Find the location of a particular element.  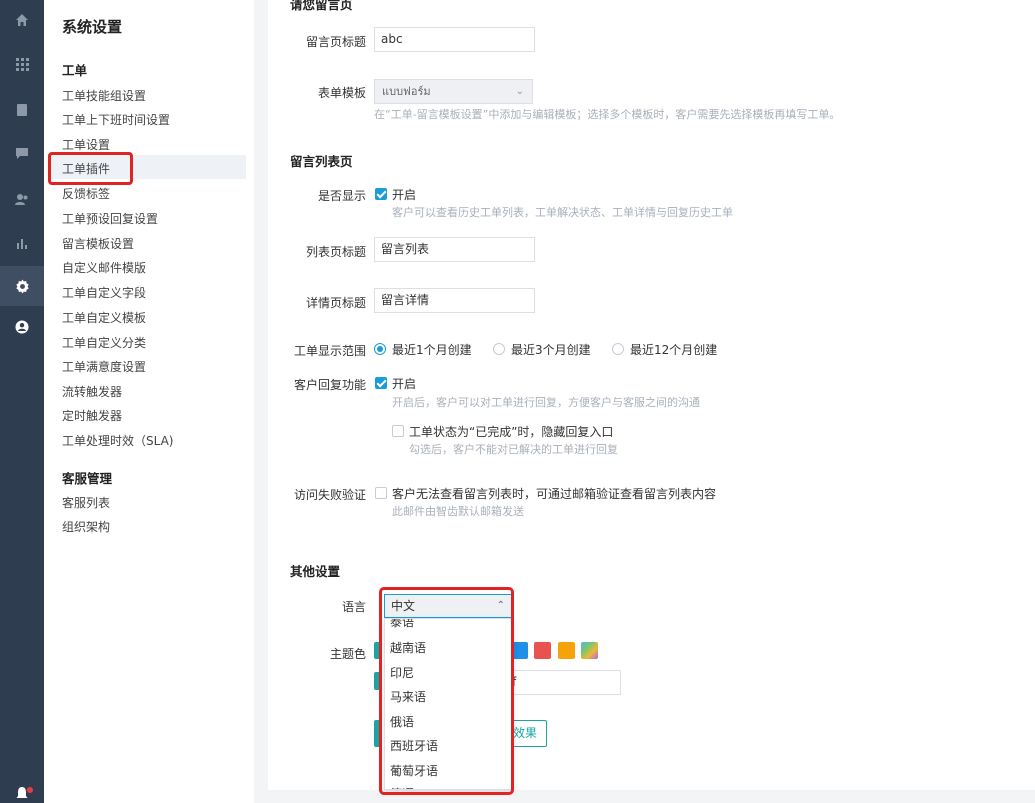

range-option-1month: 最近1个月创建 is located at coordinates (432, 349).